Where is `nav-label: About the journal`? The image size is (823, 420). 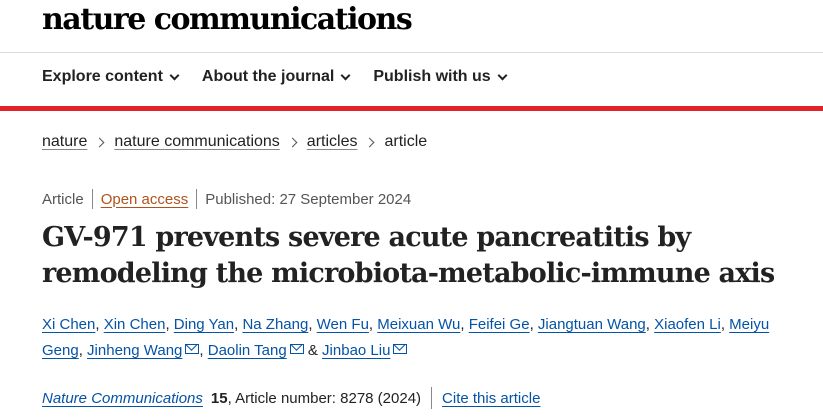 nav-label: About the journal is located at coordinates (268, 76).